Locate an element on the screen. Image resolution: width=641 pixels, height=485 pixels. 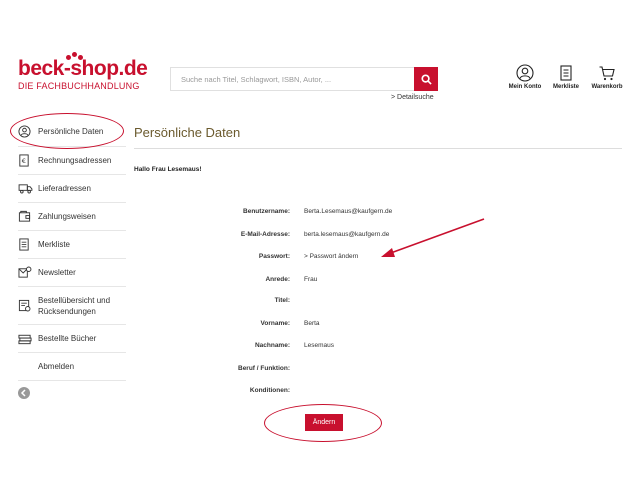
user-circle-icon is located at coordinates (28, 131).